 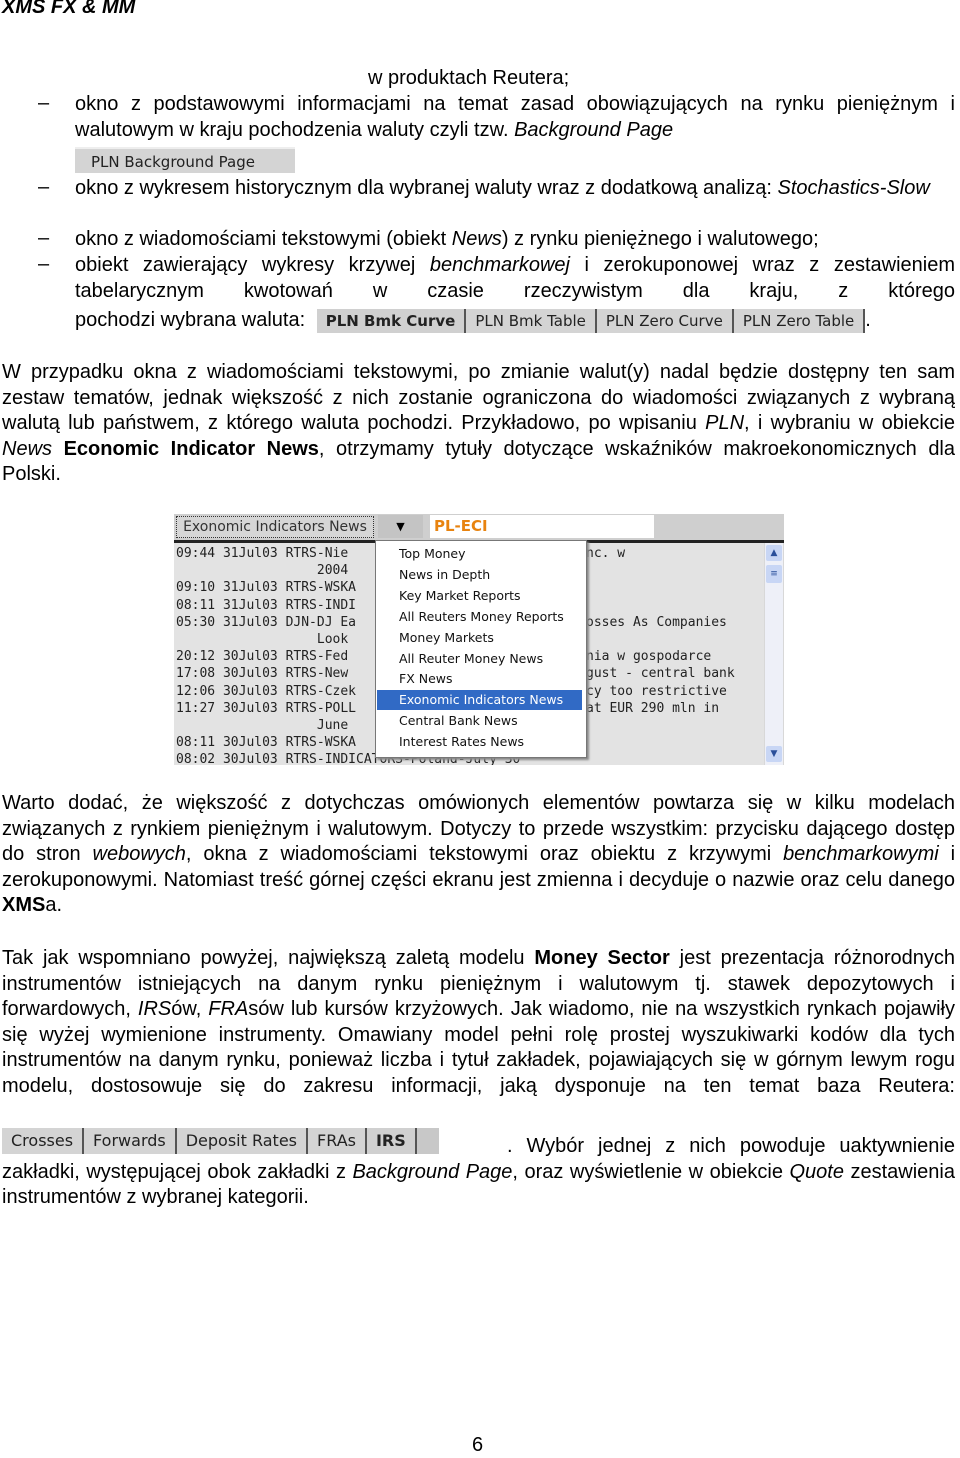 I want to click on news-row: 08:11 31Jul03 RTRS-INDI, so click(x=275, y=605).